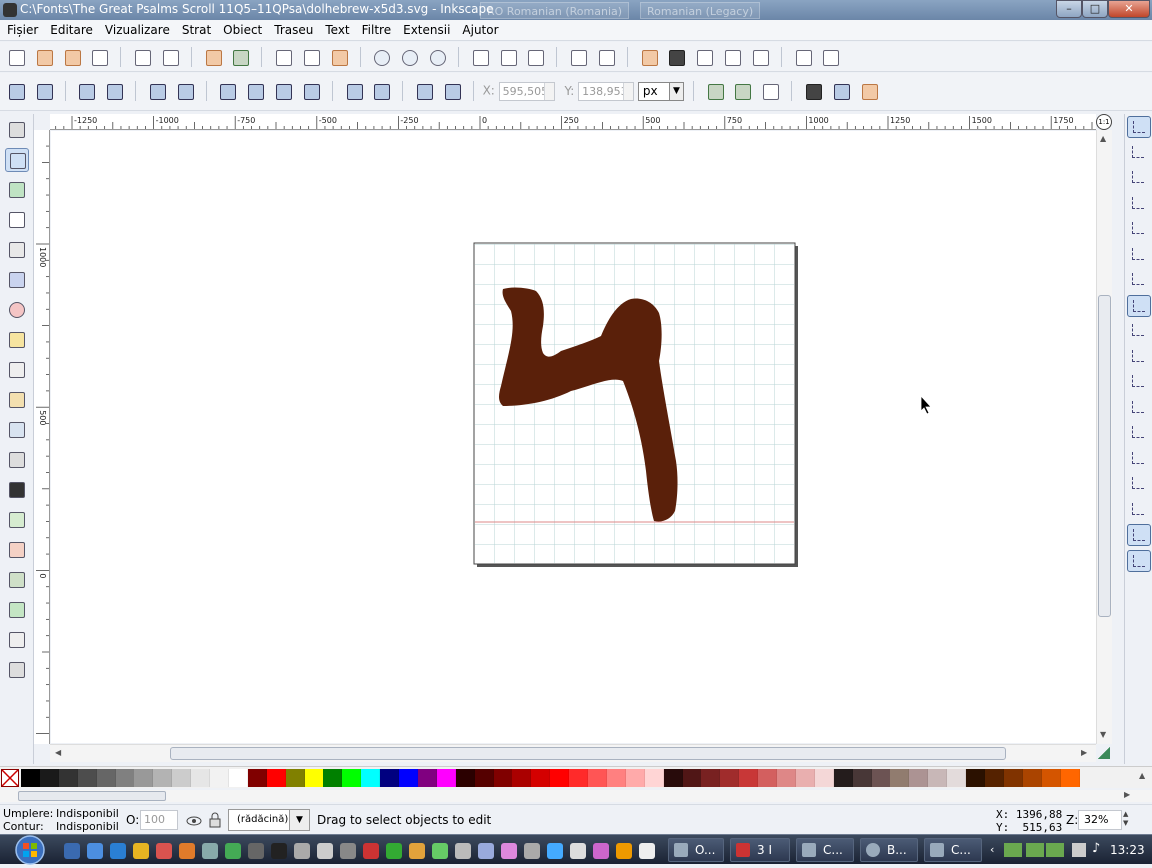 The width and height of the screenshot is (1152, 868). Describe the element at coordinates (1104, 753) in the screenshot. I see `color-management-icon` at that location.